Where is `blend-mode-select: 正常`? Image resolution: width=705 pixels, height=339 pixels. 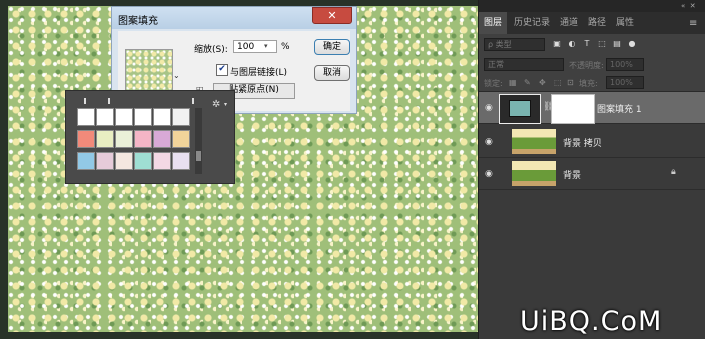
blend-mode-select: 正常 is located at coordinates (524, 64).